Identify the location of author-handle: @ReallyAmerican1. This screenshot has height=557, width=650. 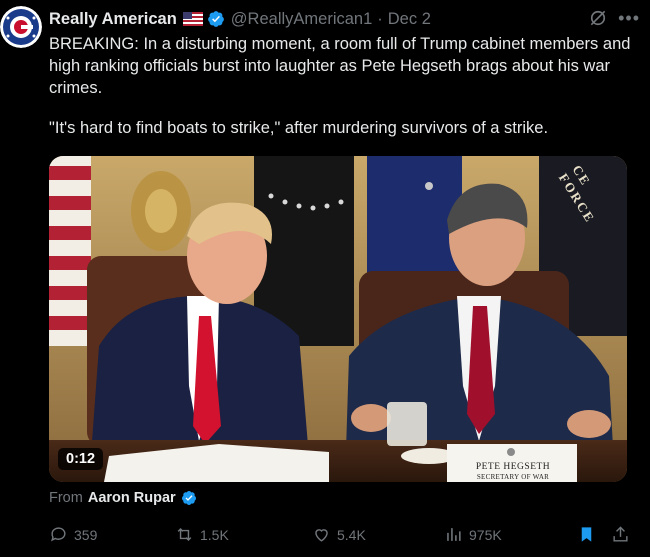
(301, 19).